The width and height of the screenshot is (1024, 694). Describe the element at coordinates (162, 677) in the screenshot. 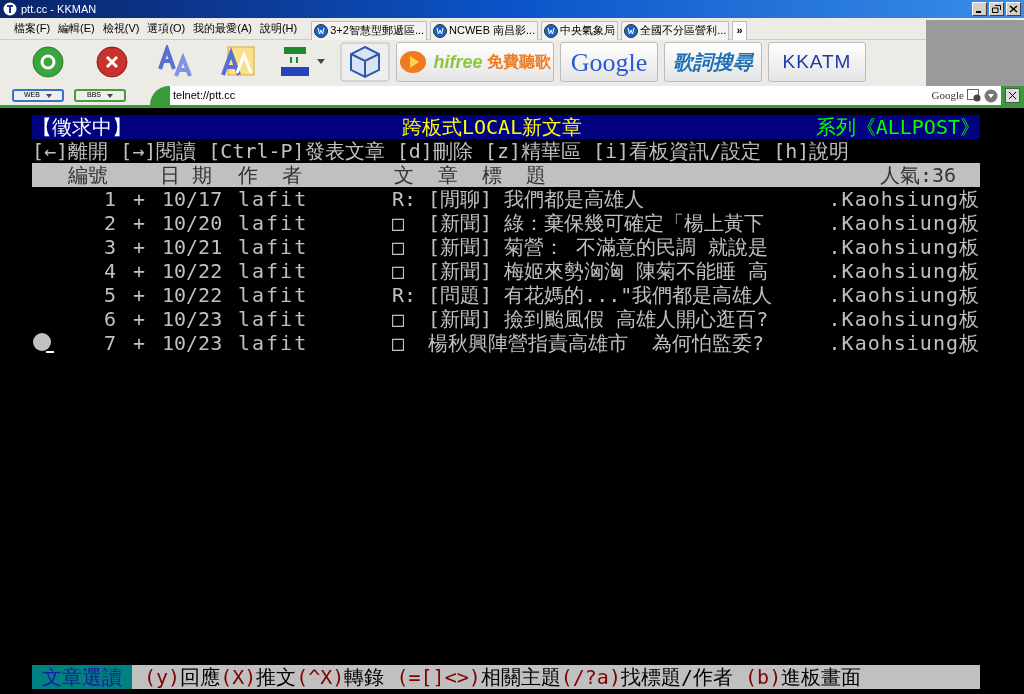

I see `hotkey-text: (y)` at that location.